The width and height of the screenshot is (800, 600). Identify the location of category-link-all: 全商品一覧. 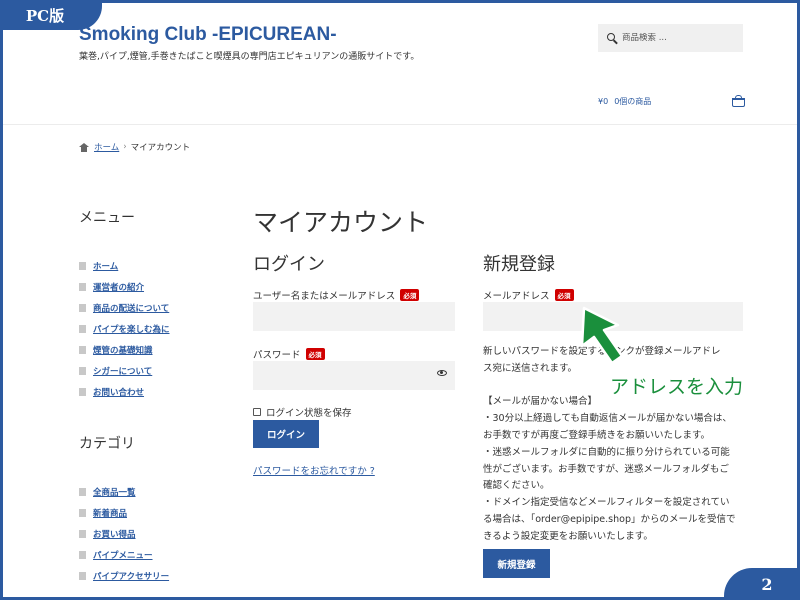
(114, 492).